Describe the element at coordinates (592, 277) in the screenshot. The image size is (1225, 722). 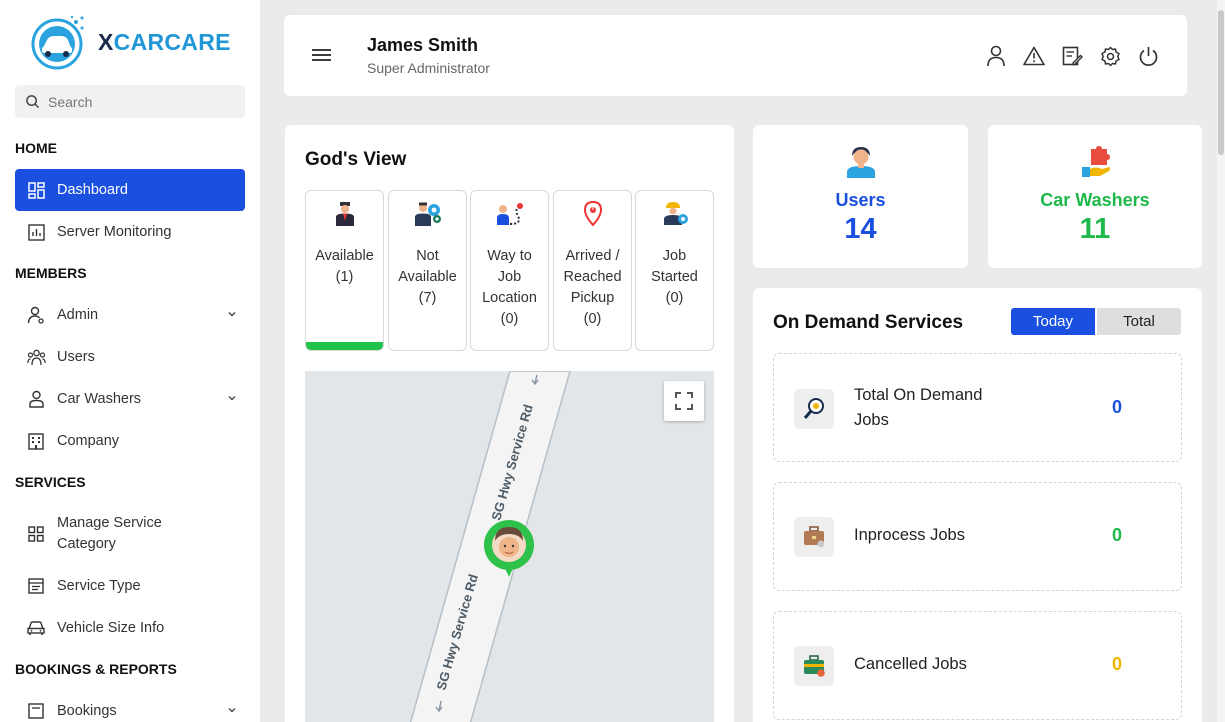
I see `tile-line: Reached` at that location.